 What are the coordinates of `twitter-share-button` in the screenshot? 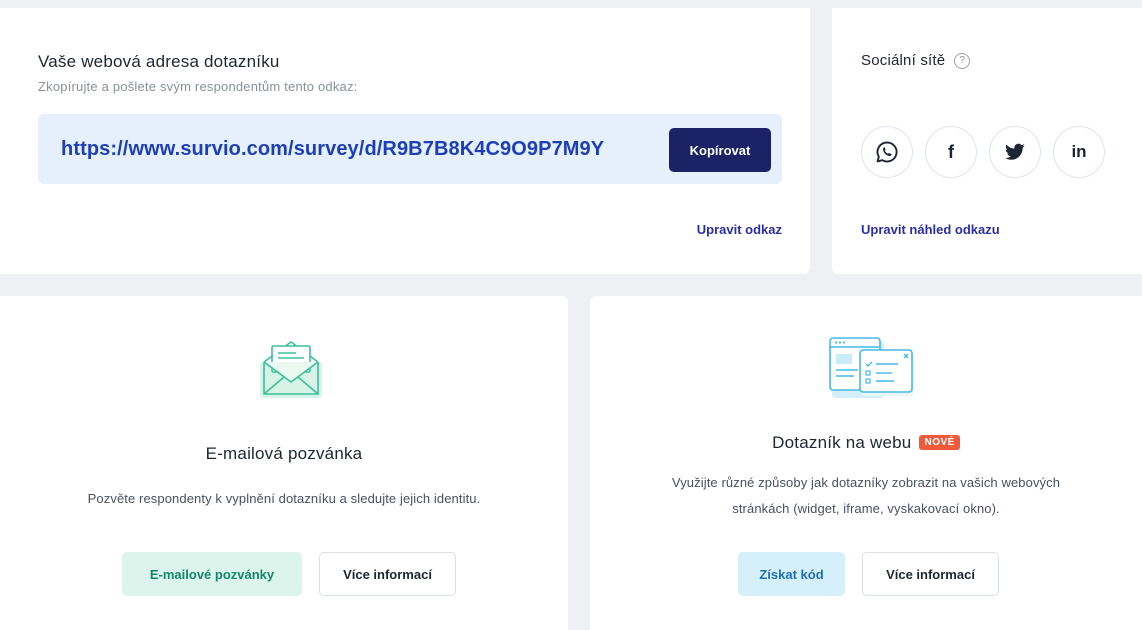 It's located at (1015, 152).